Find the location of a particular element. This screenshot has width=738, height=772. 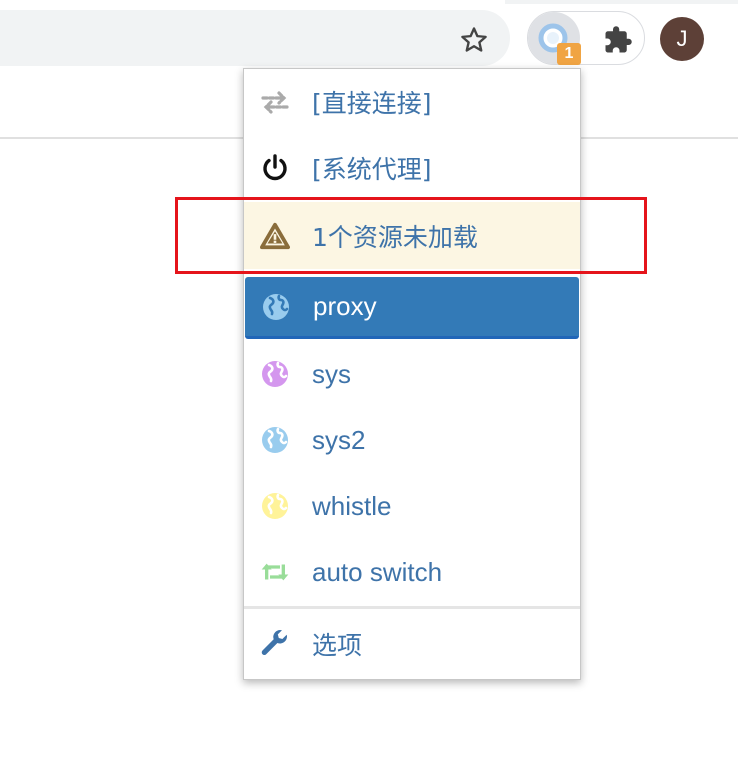

menu-item-profile-sys: sys is located at coordinates (412, 374).